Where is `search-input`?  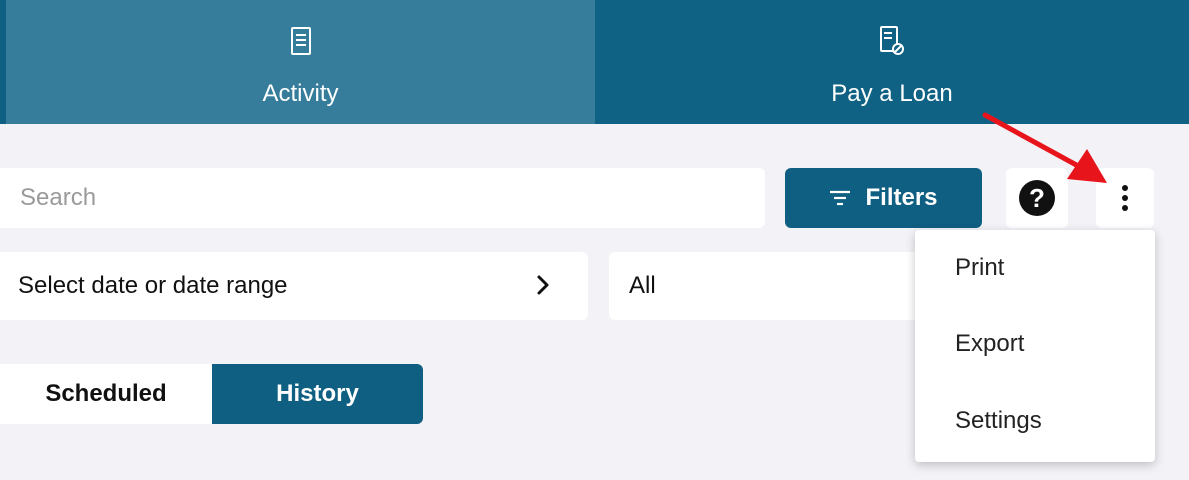 search-input is located at coordinates (370, 198).